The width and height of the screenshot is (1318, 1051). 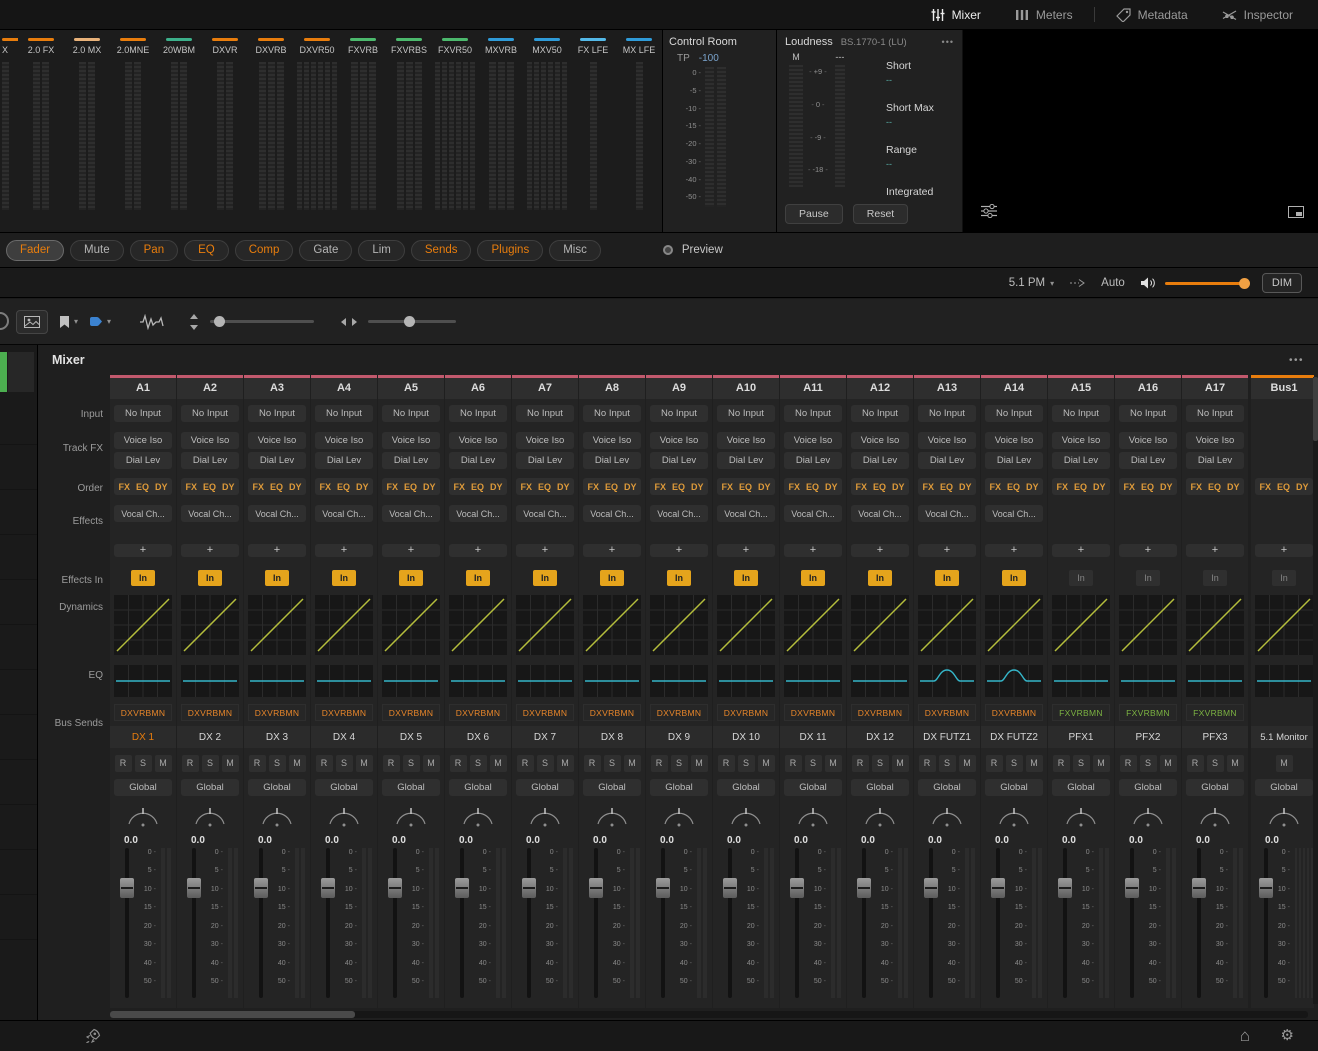 What do you see at coordinates (545, 737) in the screenshot?
I see `track-name: DX 7` at bounding box center [545, 737].